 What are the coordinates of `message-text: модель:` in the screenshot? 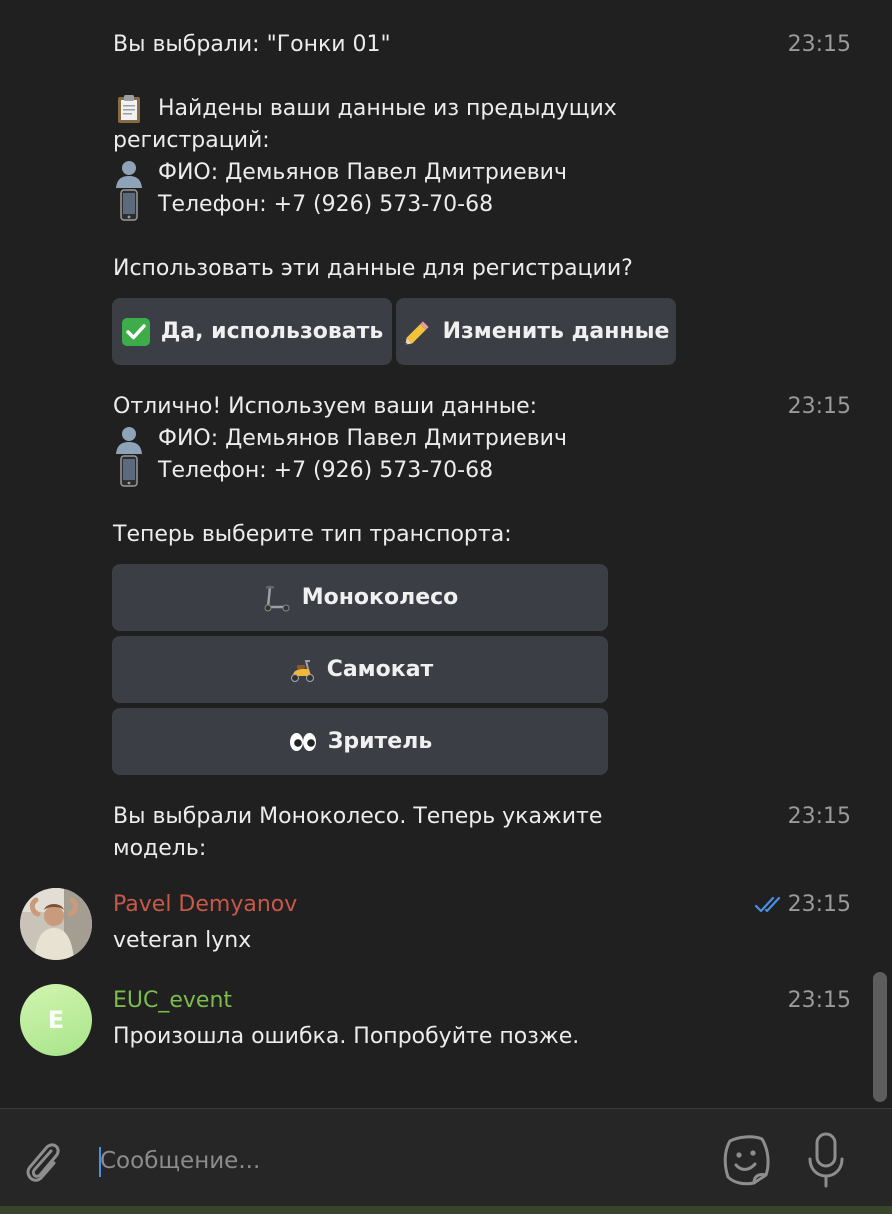 It's located at (160, 848).